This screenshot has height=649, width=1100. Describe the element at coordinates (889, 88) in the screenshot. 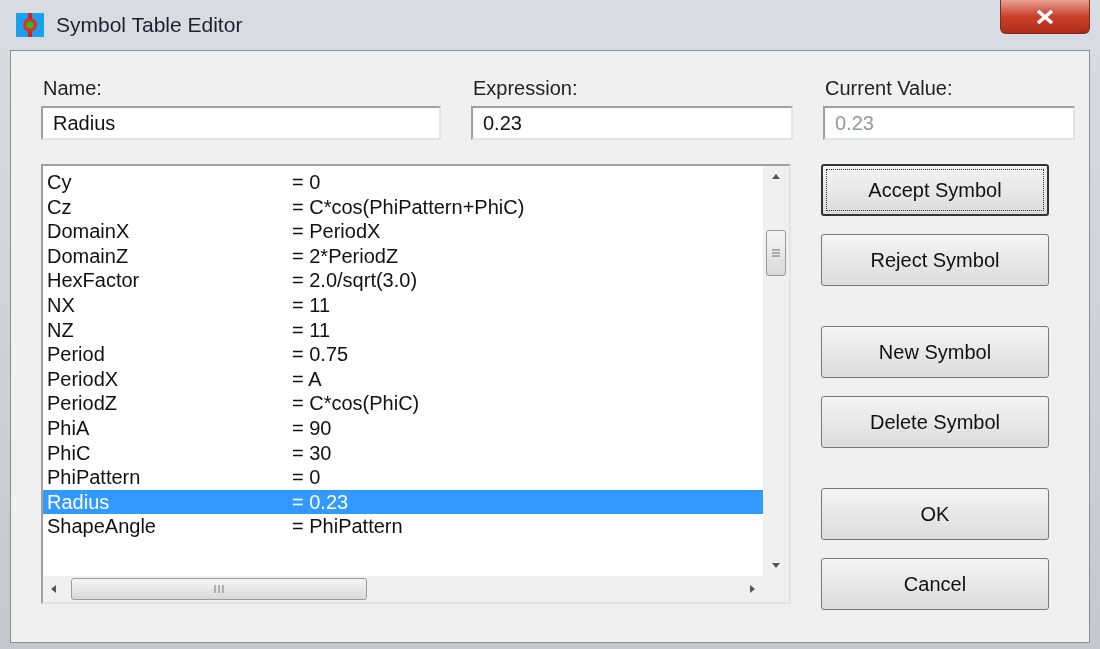

I see `field-label: Current Value:` at that location.